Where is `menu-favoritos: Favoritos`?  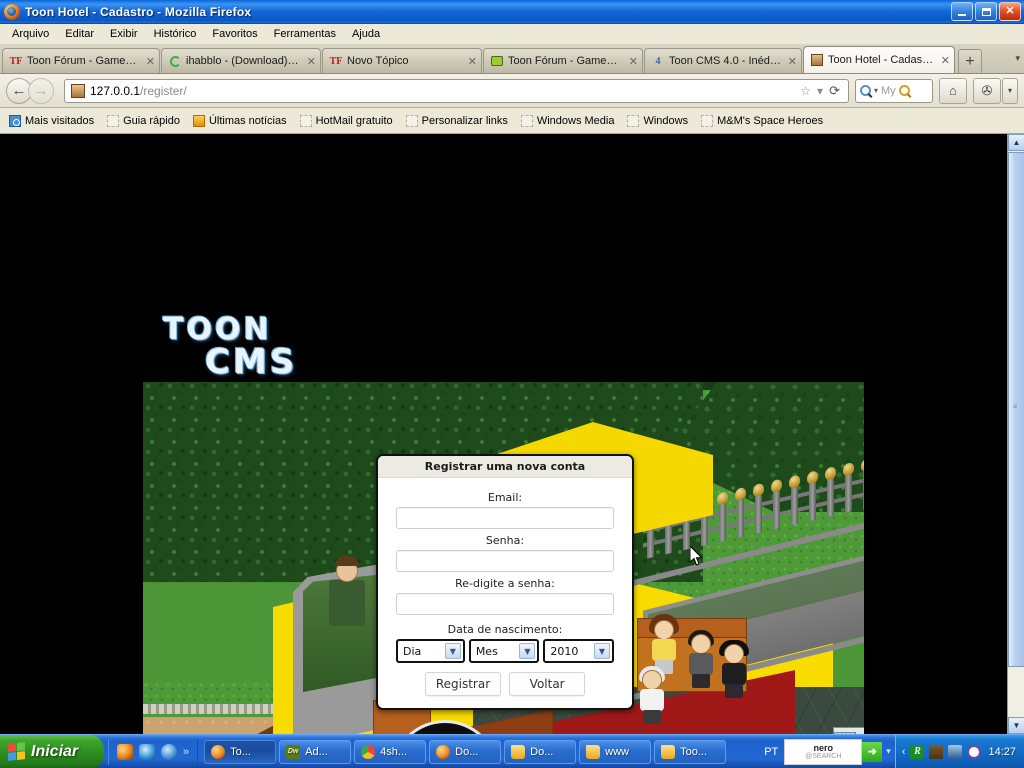
menu-favoritos: Favoritos is located at coordinates (234, 34).